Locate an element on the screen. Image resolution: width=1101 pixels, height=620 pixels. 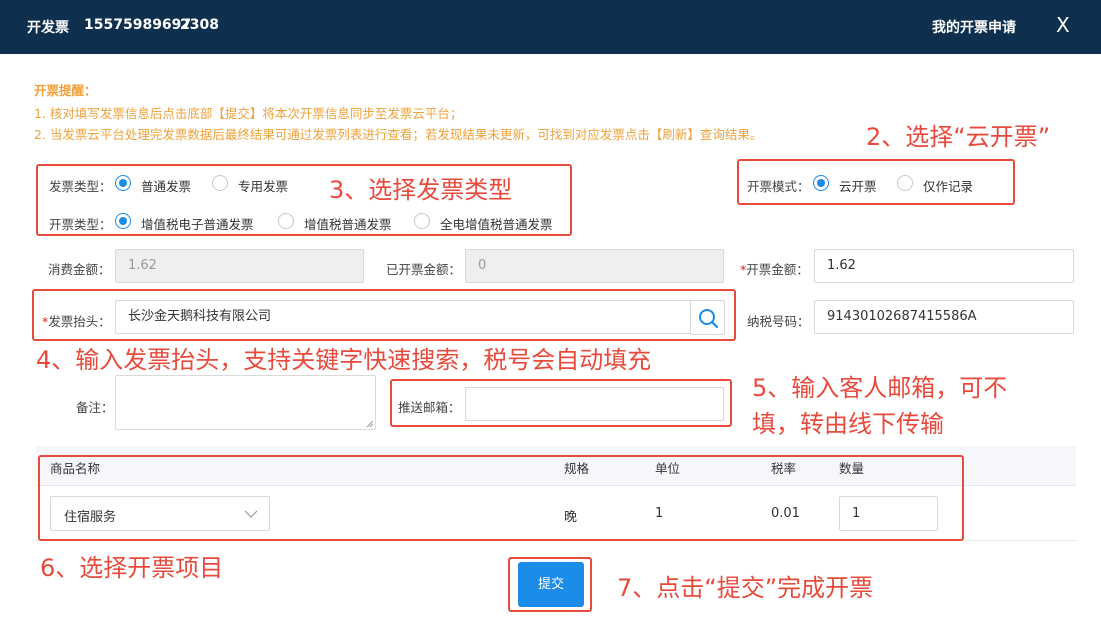
radio-record-only-label: 仅作记录 is located at coordinates (948, 185).